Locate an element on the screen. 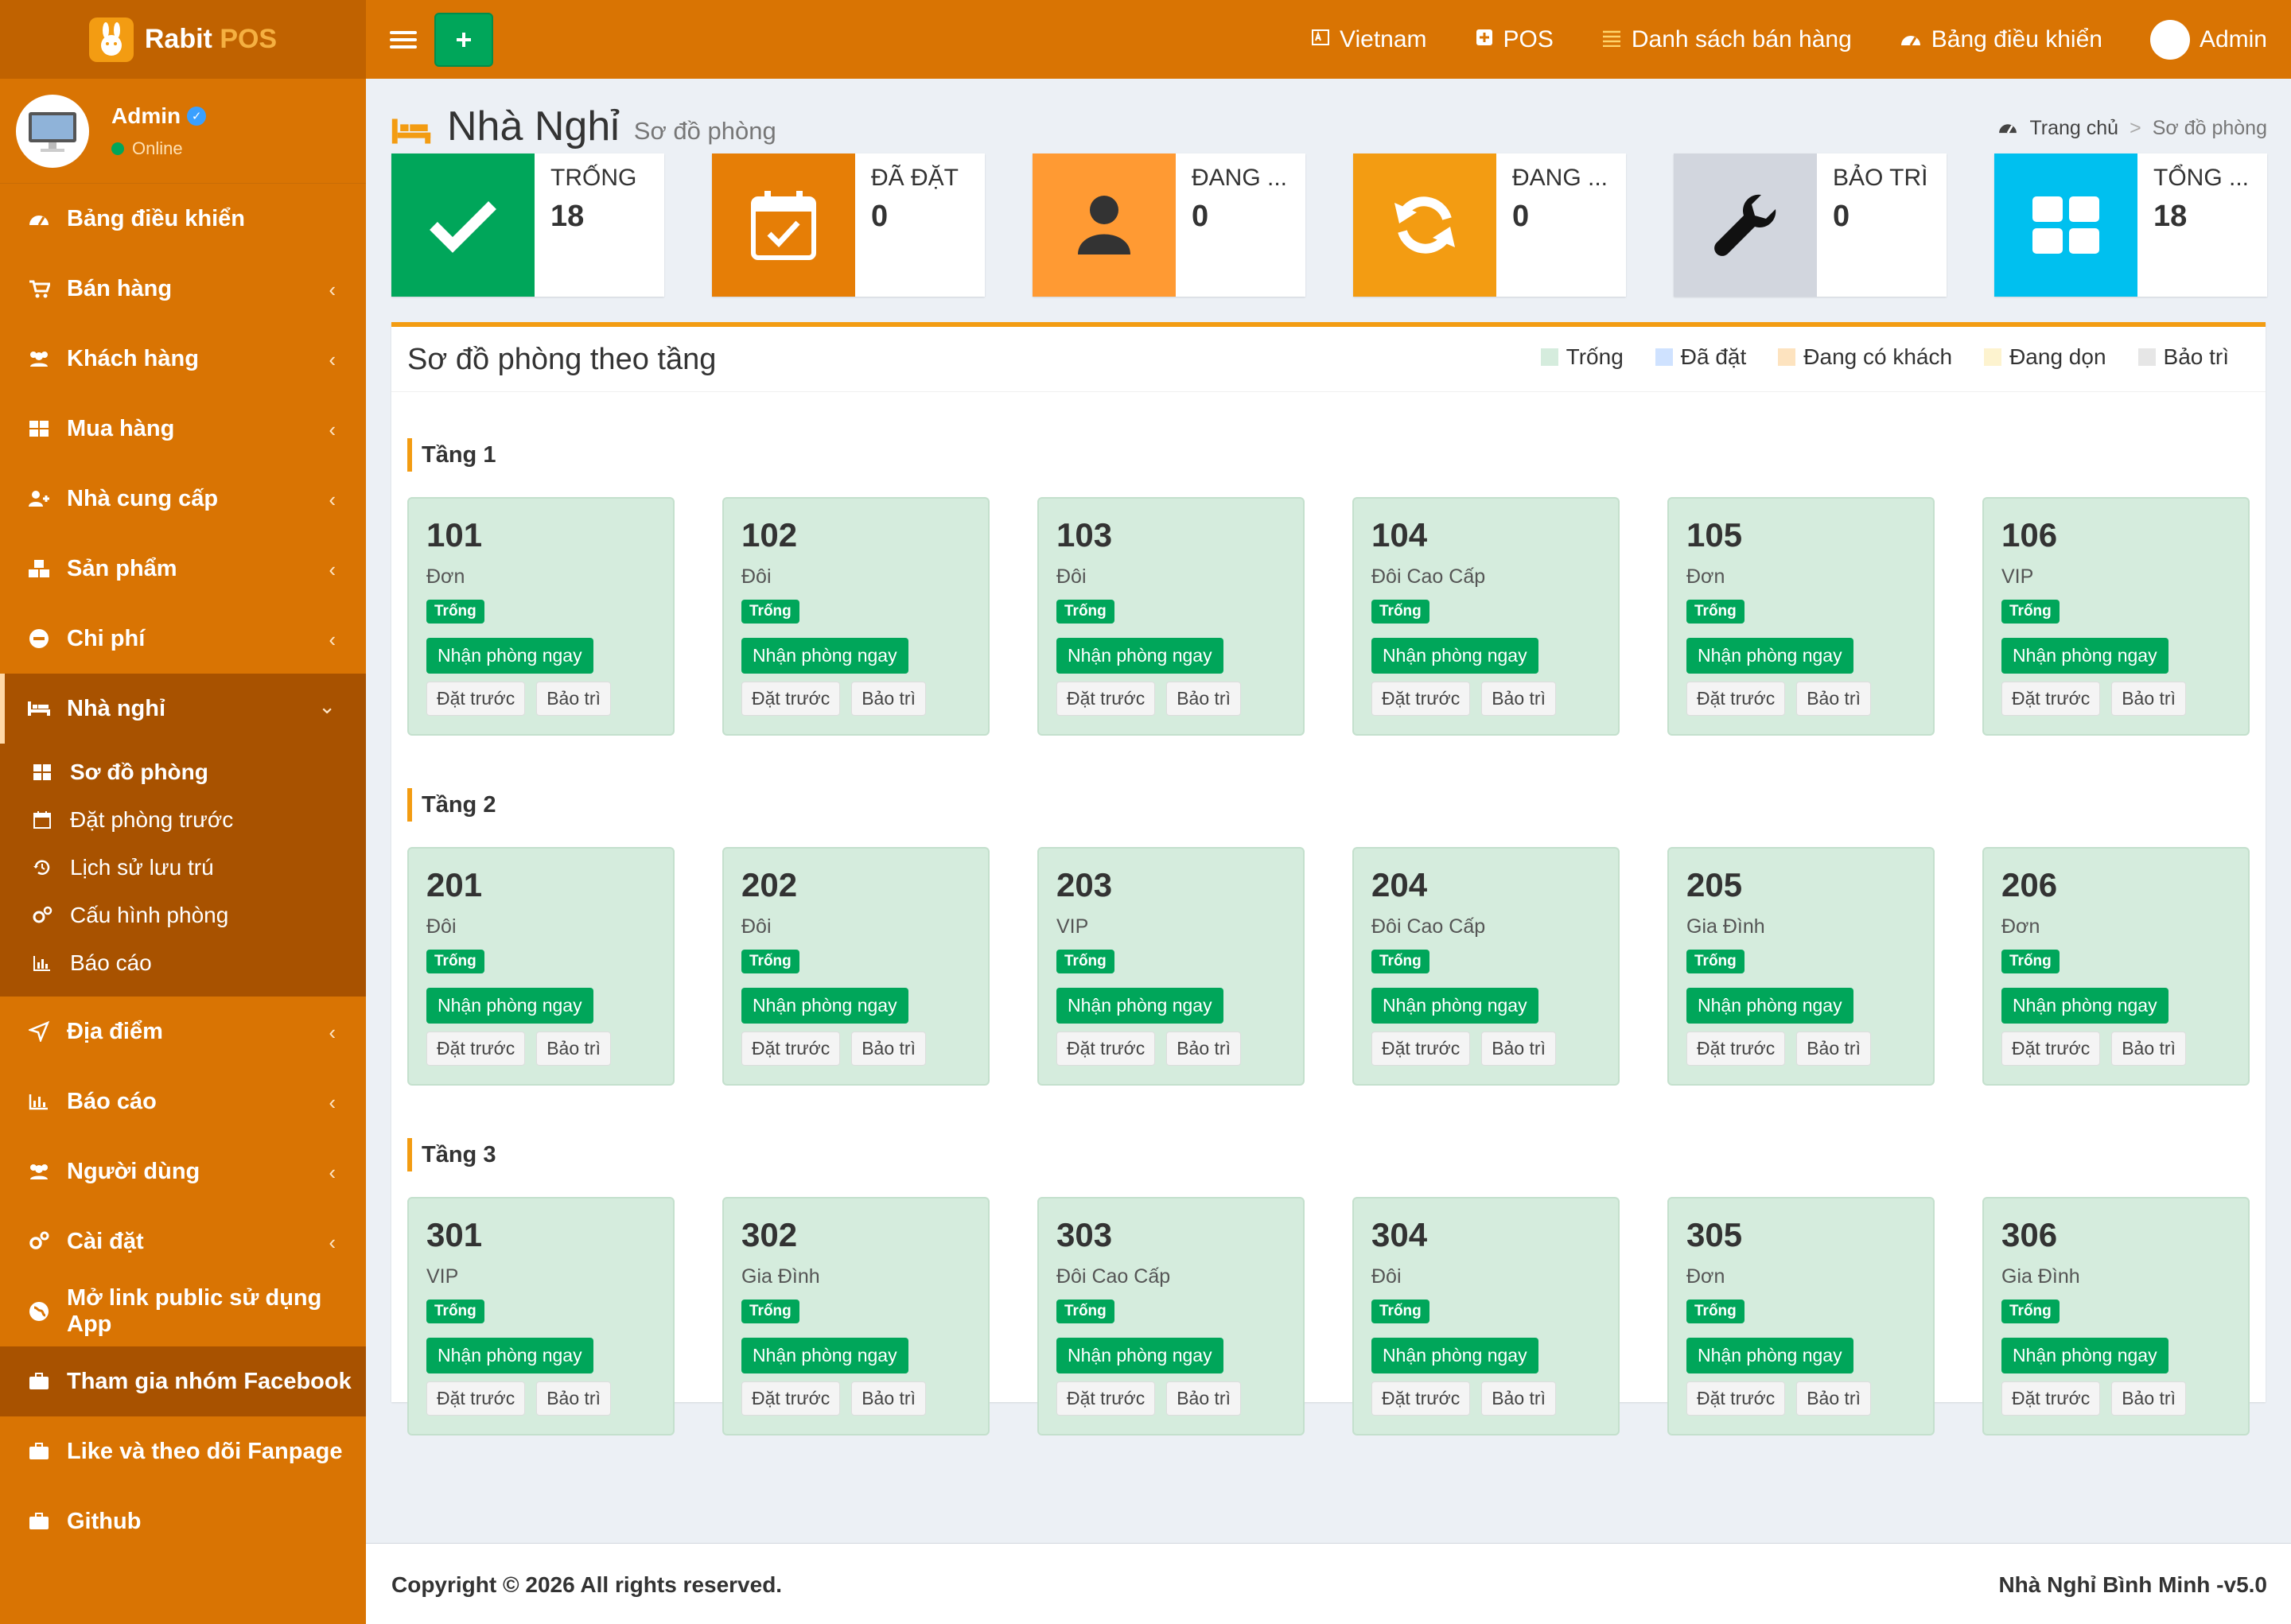 The height and width of the screenshot is (1624, 2291). pos-link: POS is located at coordinates (1515, 39).